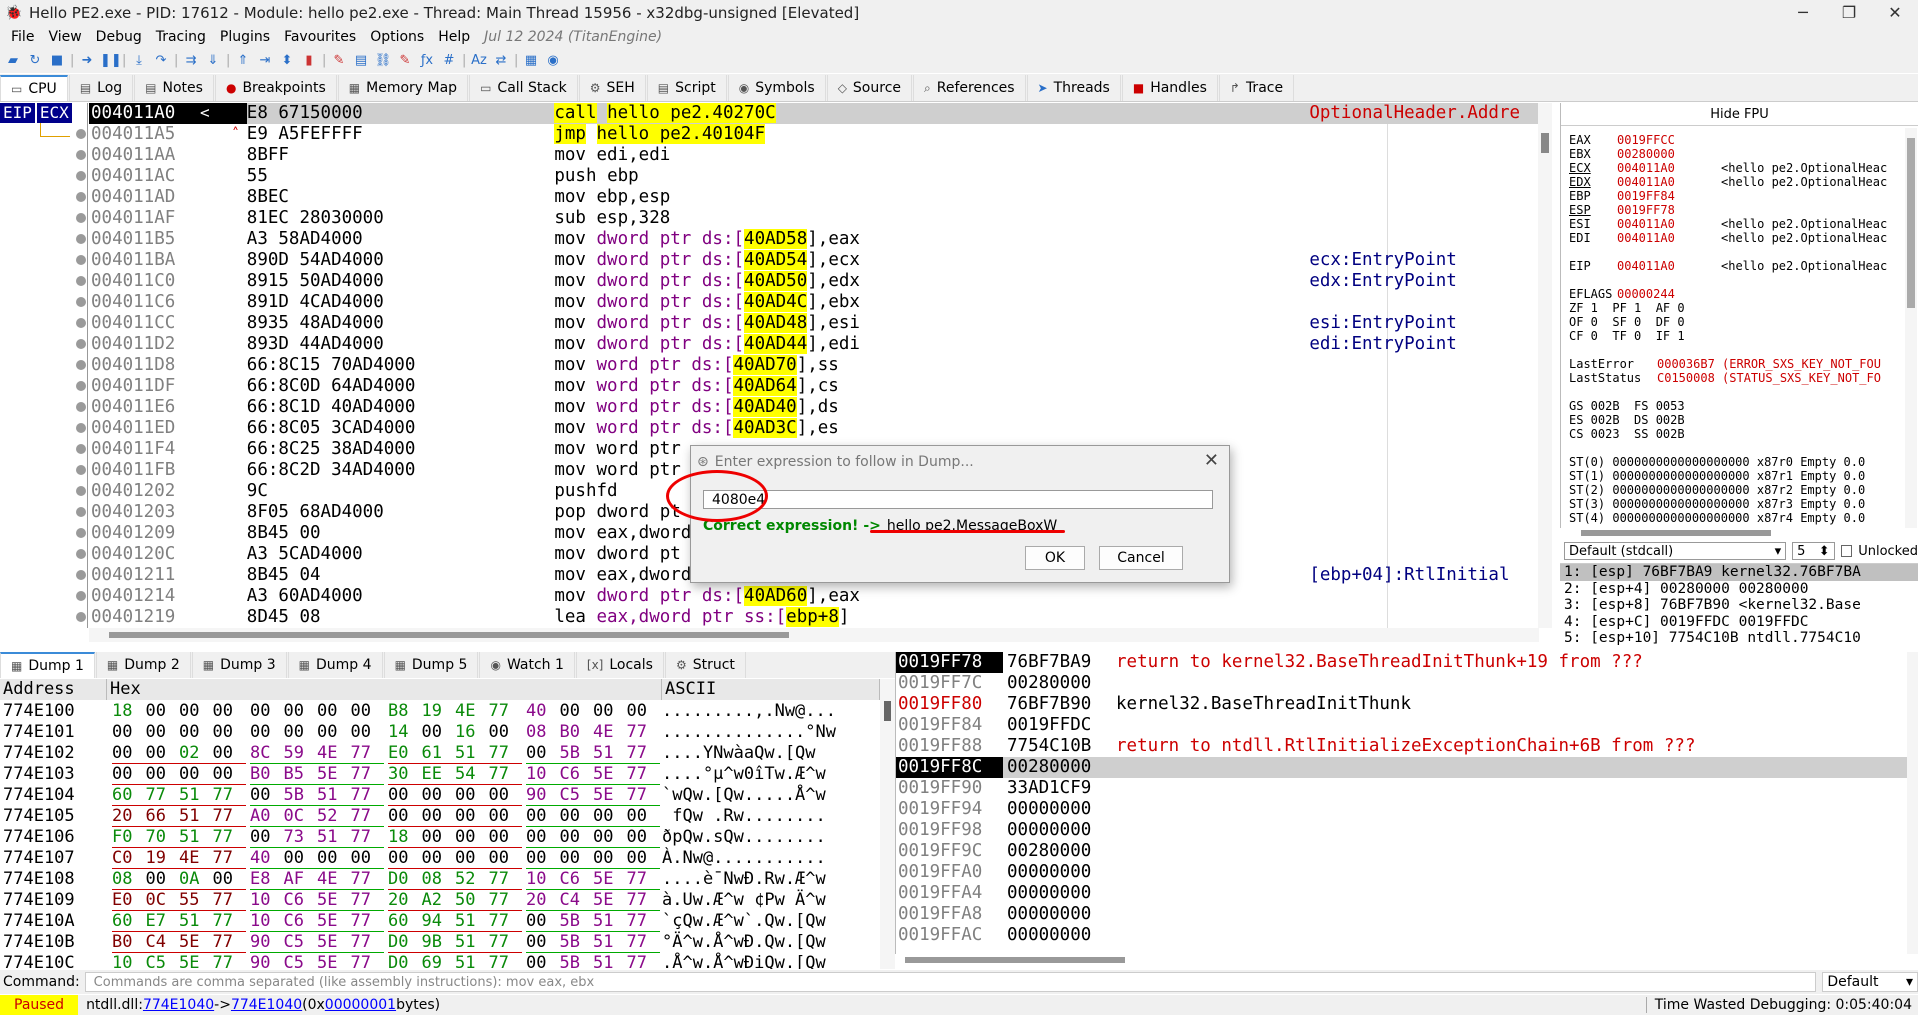  What do you see at coordinates (1256, 88) in the screenshot?
I see `tab-trace: ↱ Trace` at bounding box center [1256, 88].